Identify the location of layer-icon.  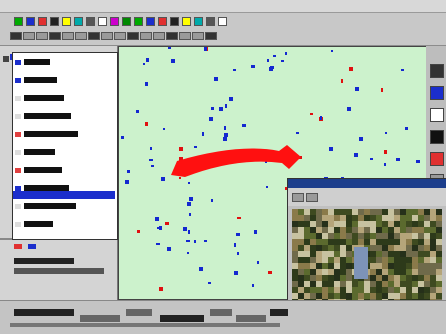
(126, 21).